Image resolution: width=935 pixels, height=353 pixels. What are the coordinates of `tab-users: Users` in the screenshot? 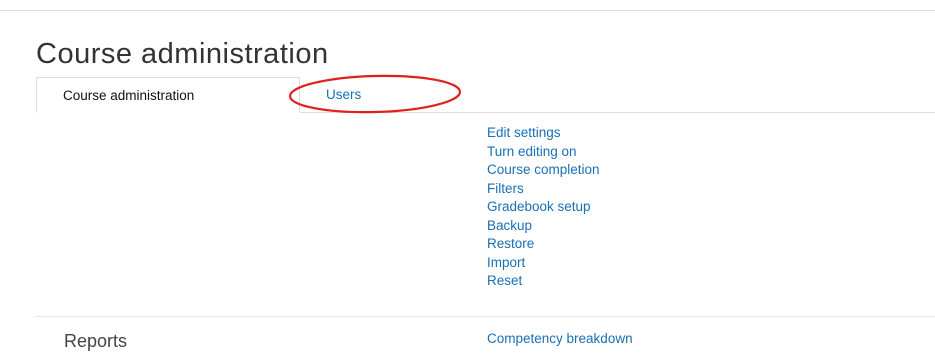 It's located at (371, 94).